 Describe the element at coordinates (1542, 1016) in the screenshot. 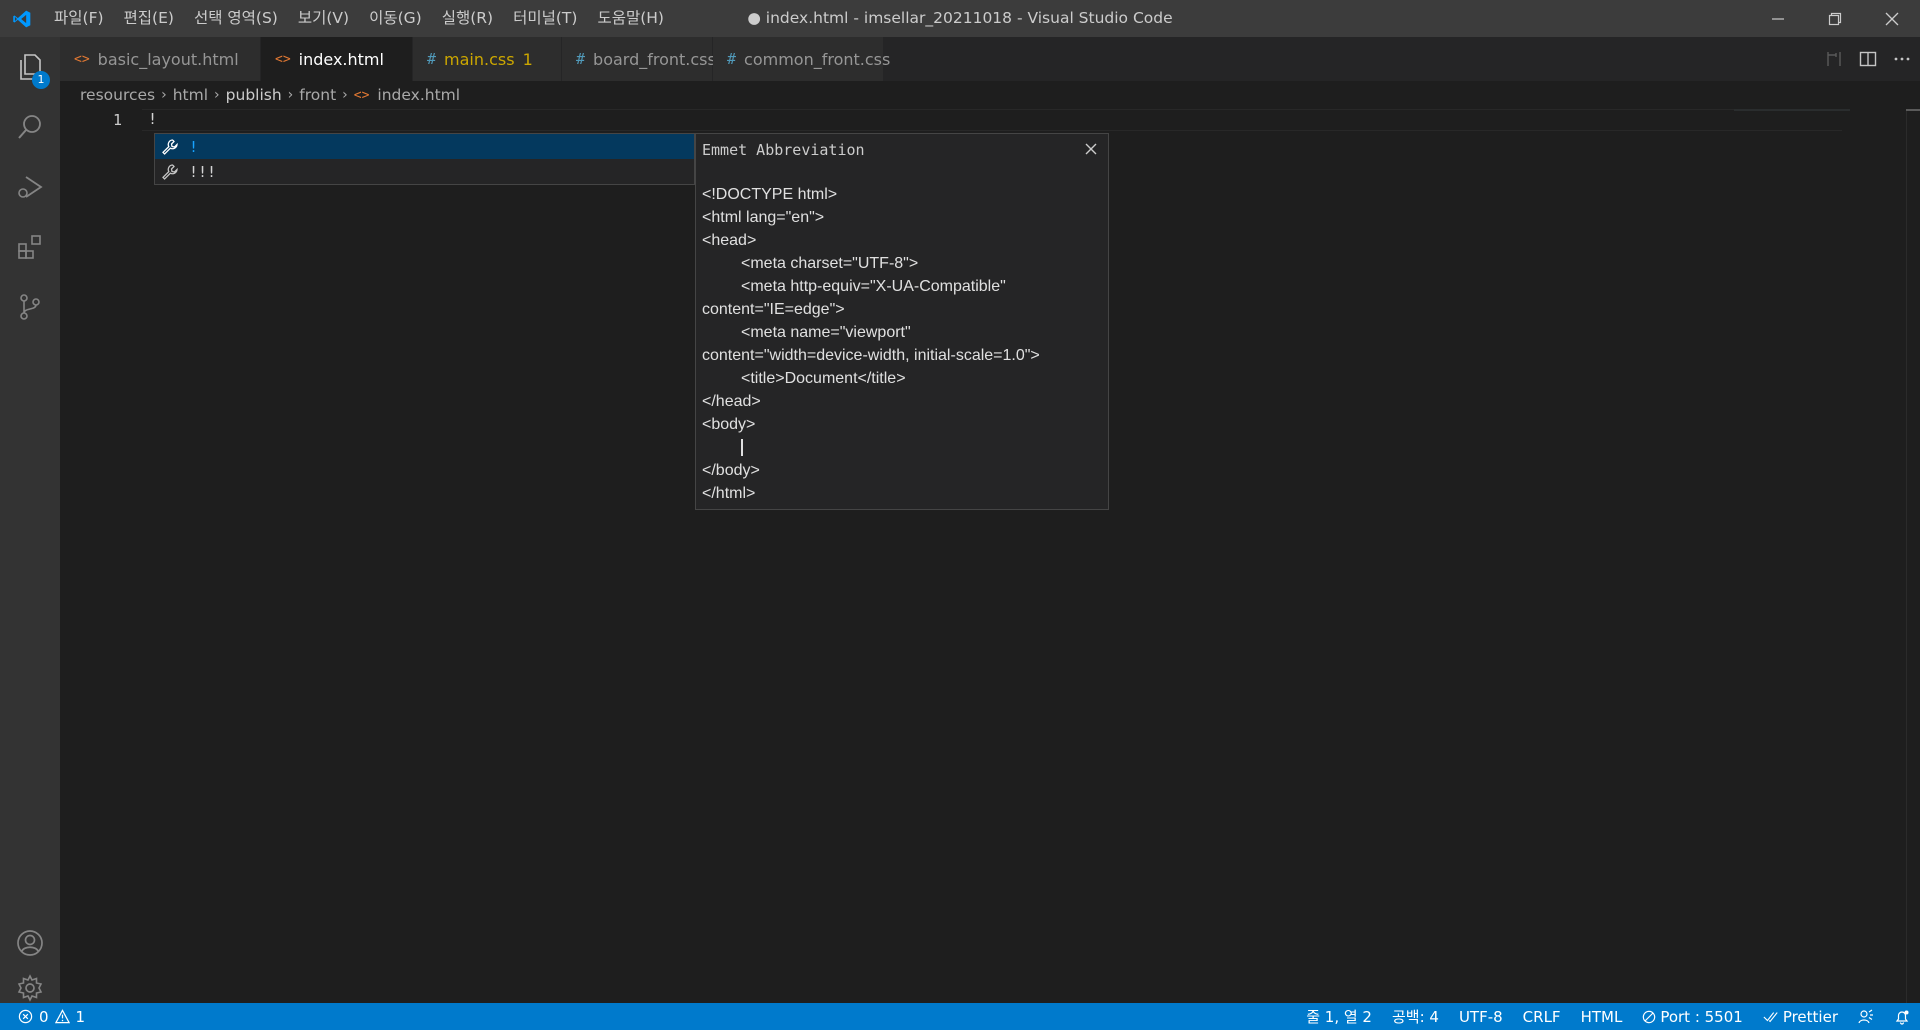

I see `end-of-line: CRLF` at that location.